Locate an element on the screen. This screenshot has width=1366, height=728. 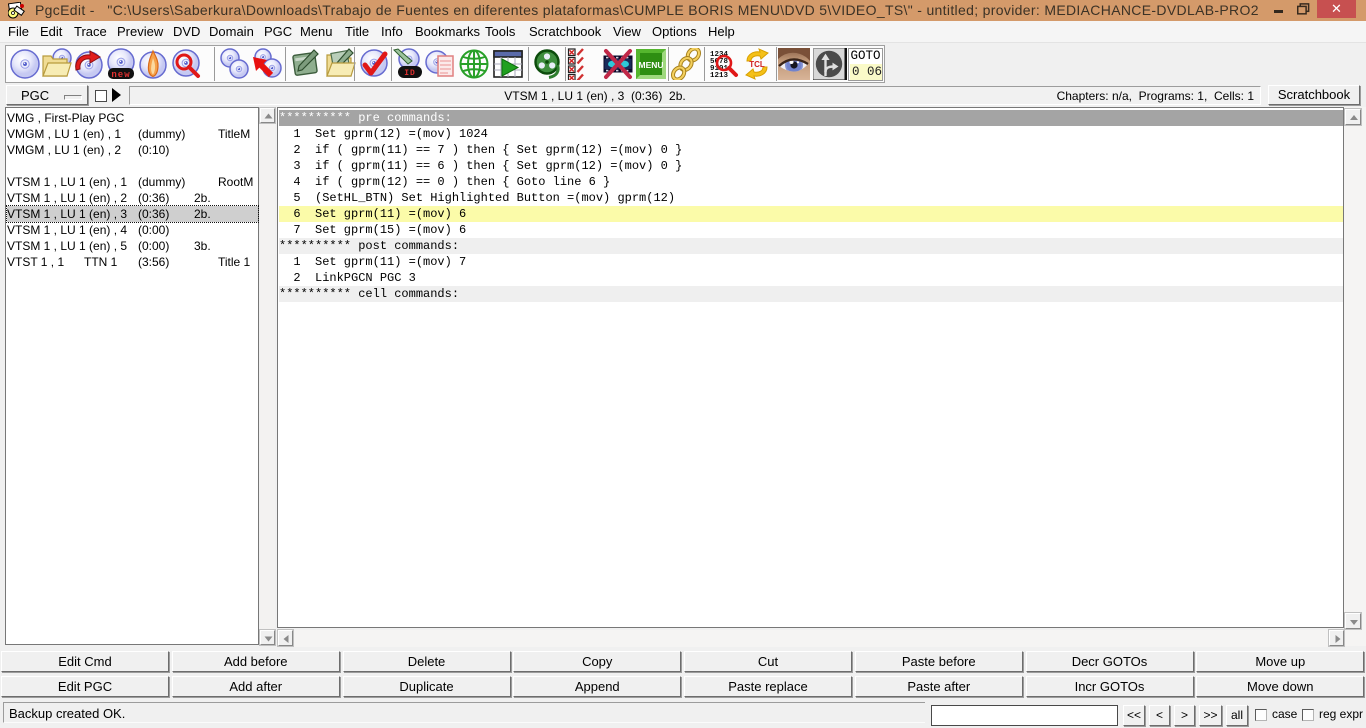
svg-text: MENU is located at coordinates (650, 65).